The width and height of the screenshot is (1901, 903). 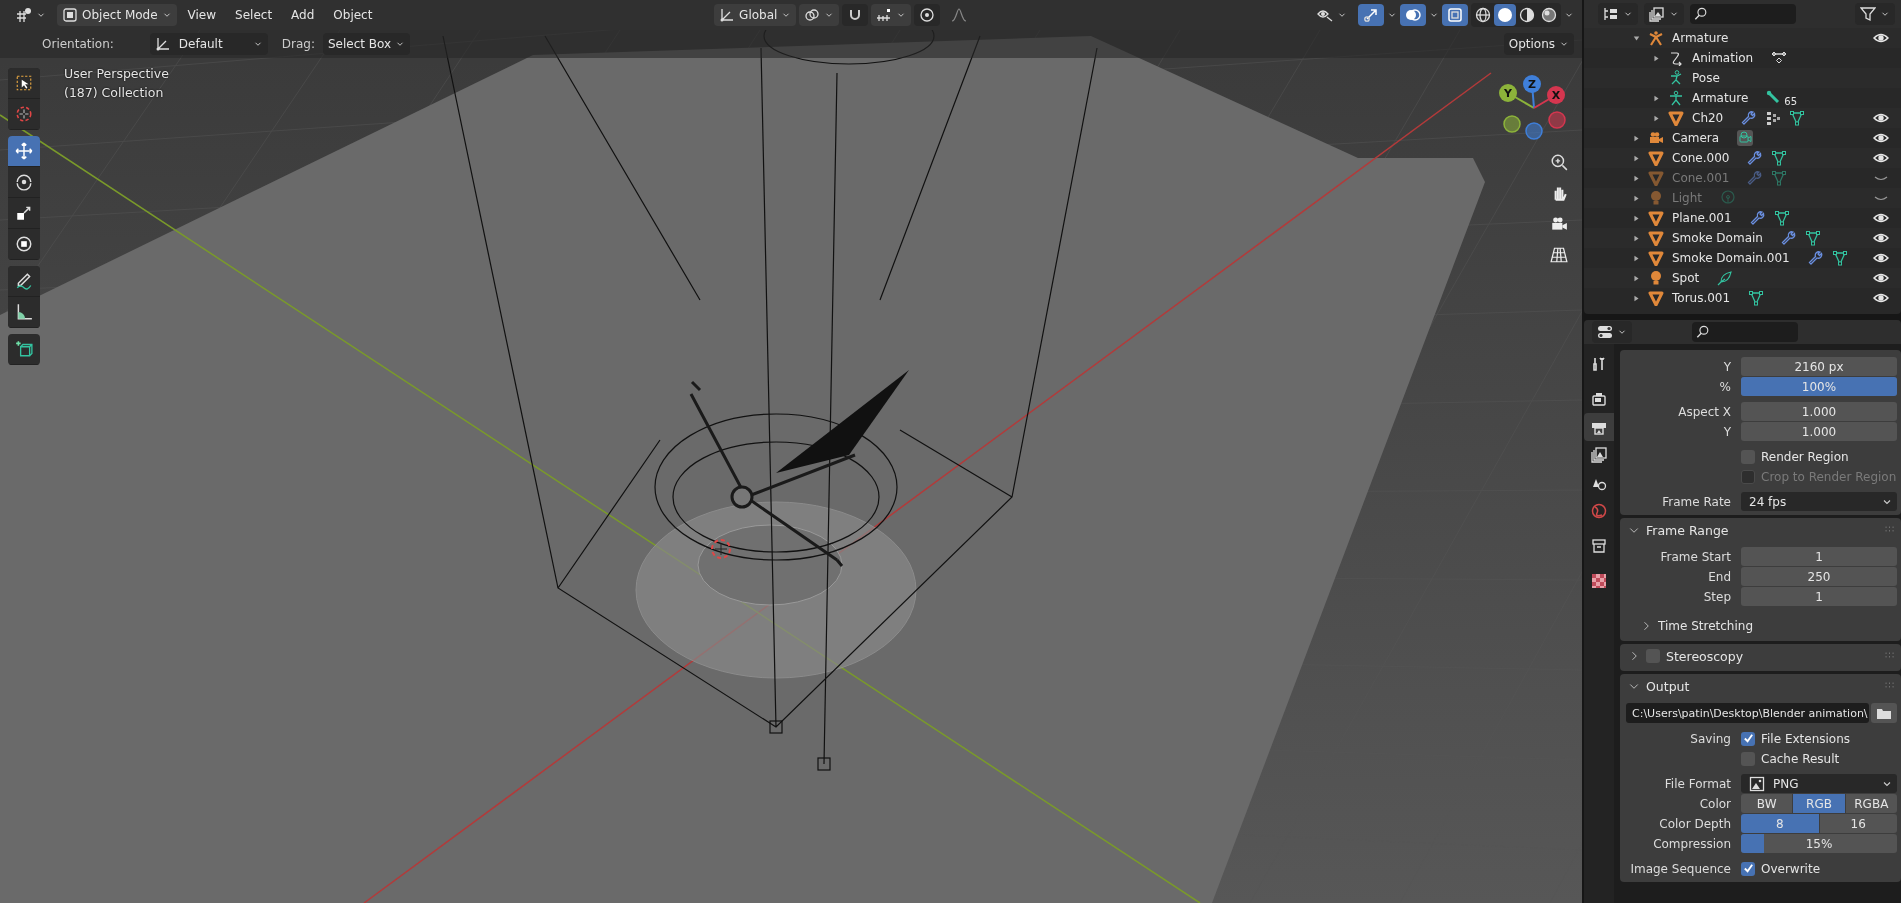 What do you see at coordinates (1706, 78) in the screenshot?
I see `object-name: Pose` at bounding box center [1706, 78].